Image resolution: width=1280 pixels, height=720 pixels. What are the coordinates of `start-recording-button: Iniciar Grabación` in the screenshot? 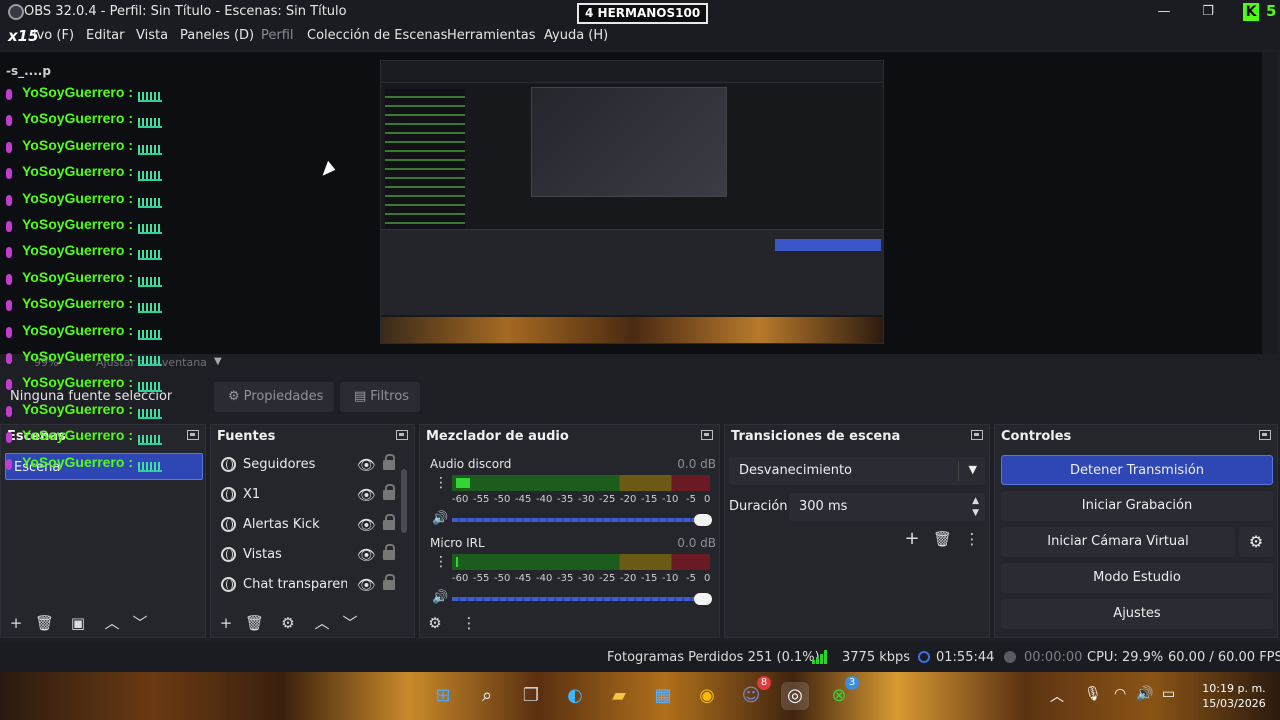 It's located at (1137, 506).